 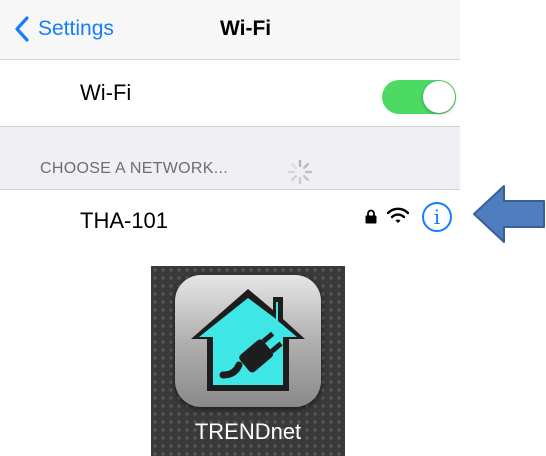 I want to click on toggle-knob, so click(x=439, y=97).